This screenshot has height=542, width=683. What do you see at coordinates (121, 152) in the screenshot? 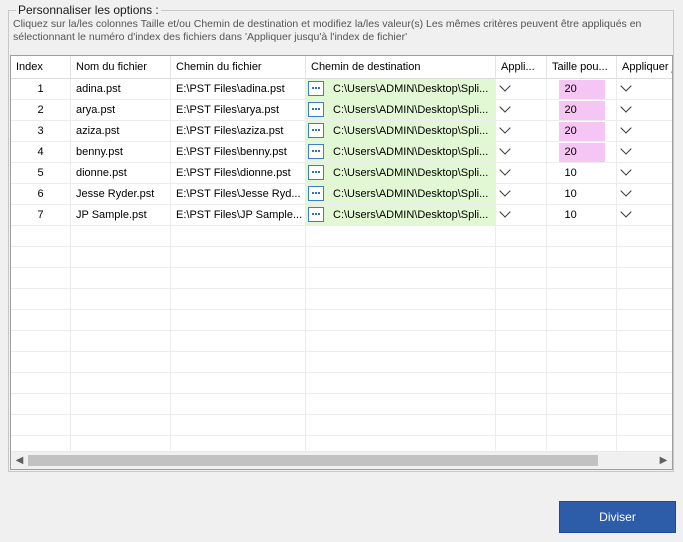
I see `cell-file-name: benny.pst` at bounding box center [121, 152].